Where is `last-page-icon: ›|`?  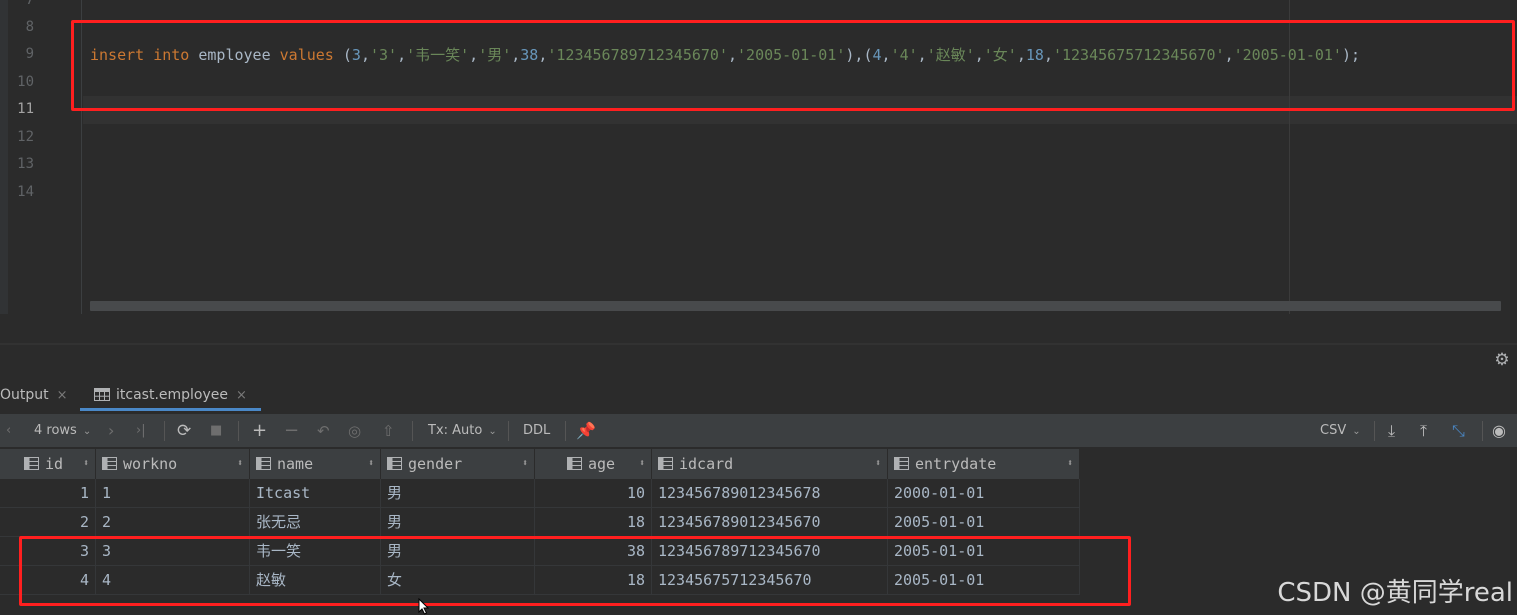
last-page-icon: ›| is located at coordinates (141, 431).